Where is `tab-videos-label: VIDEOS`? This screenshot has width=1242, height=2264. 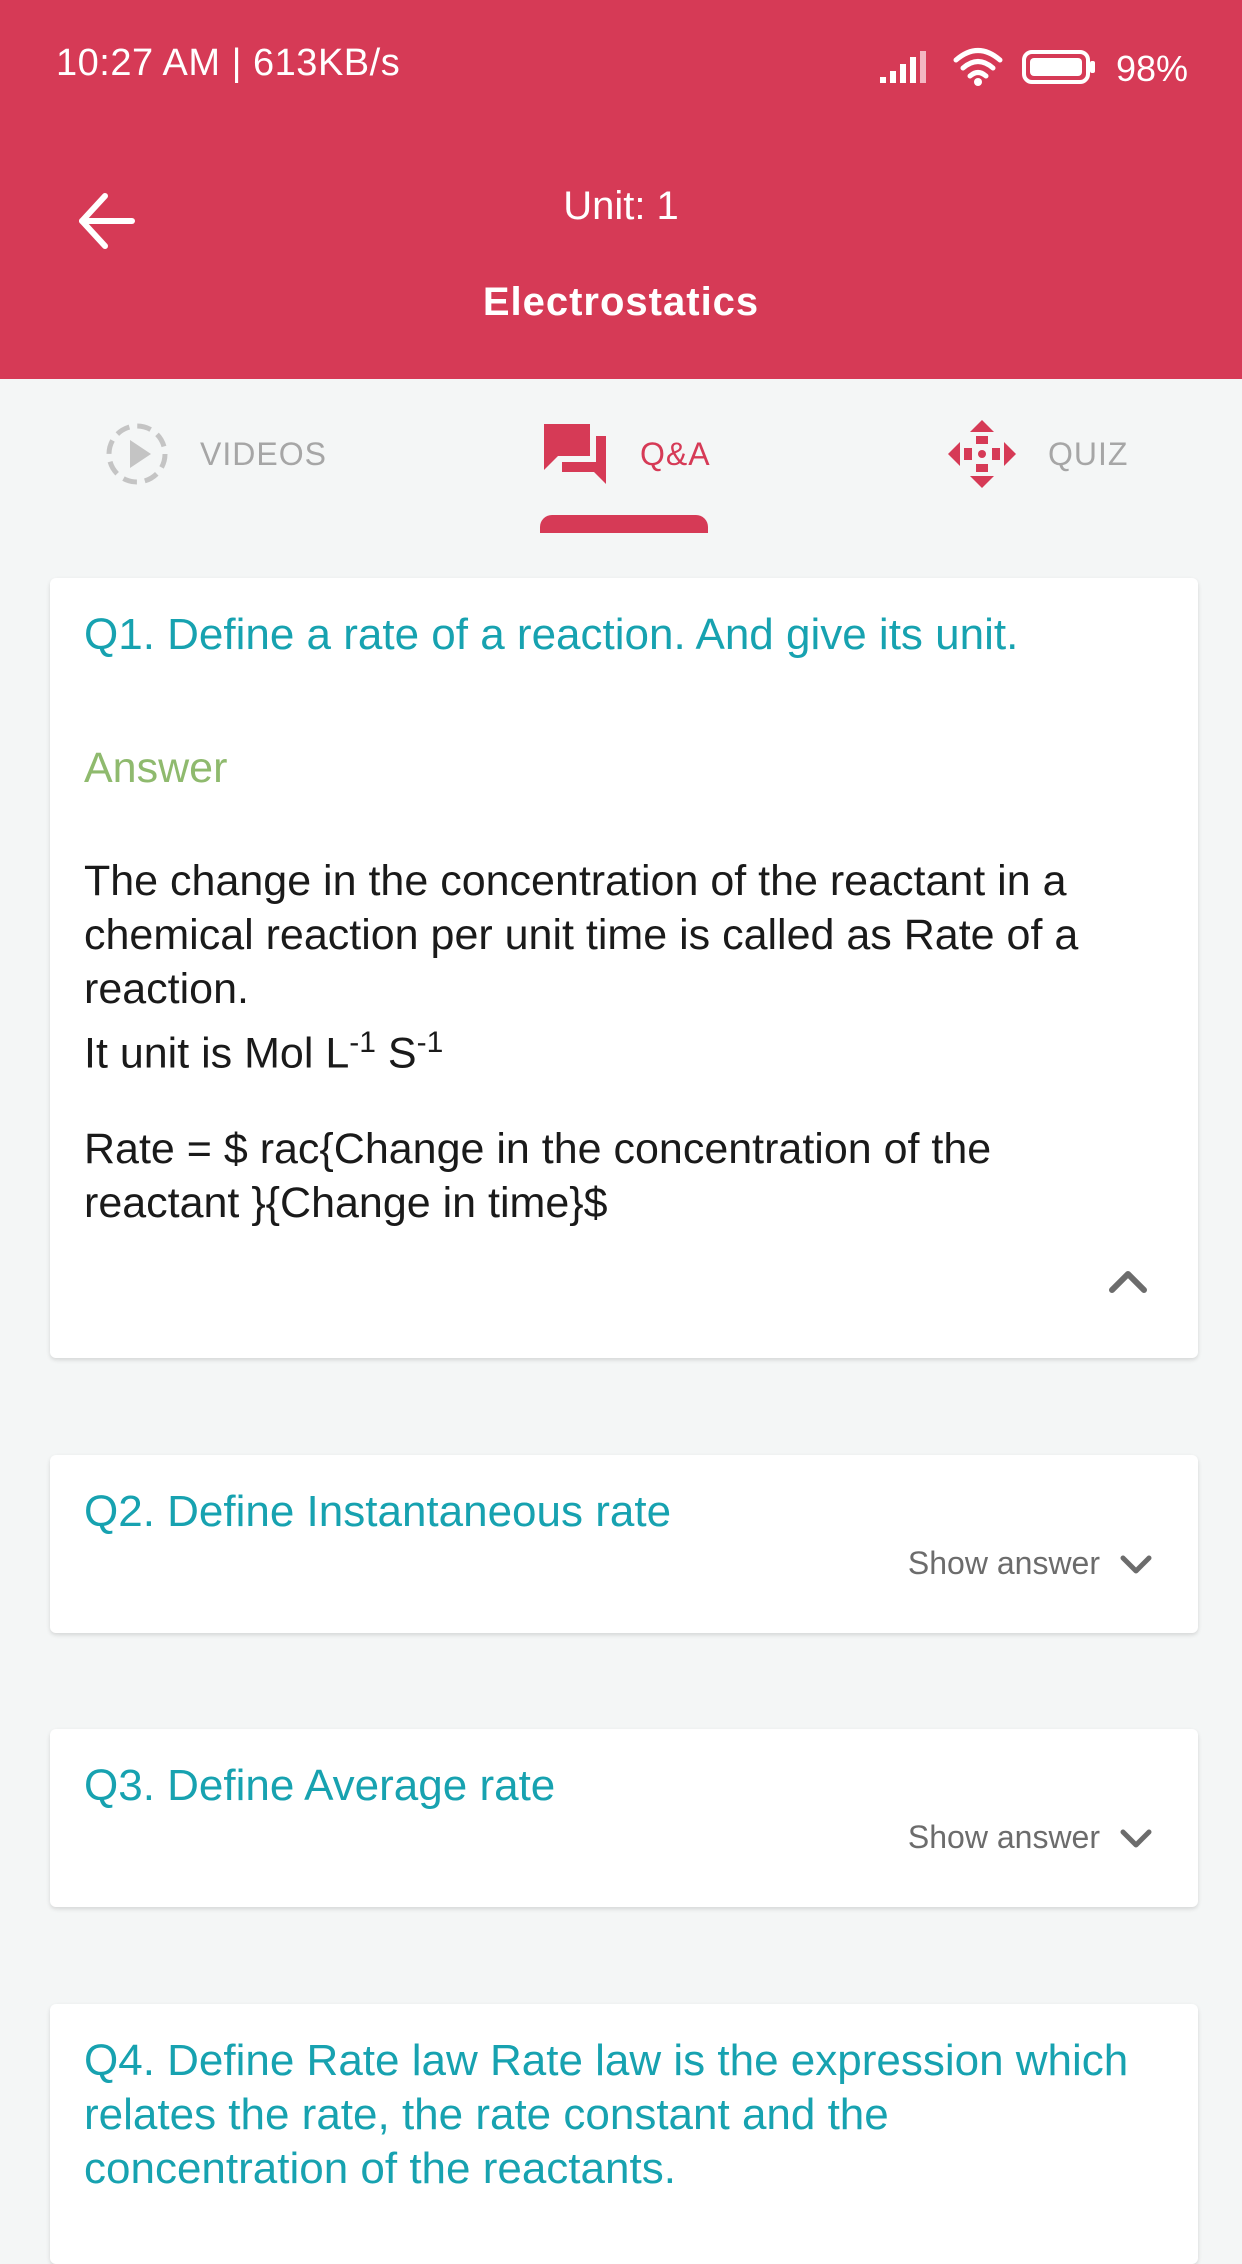 tab-videos-label: VIDEOS is located at coordinates (263, 453).